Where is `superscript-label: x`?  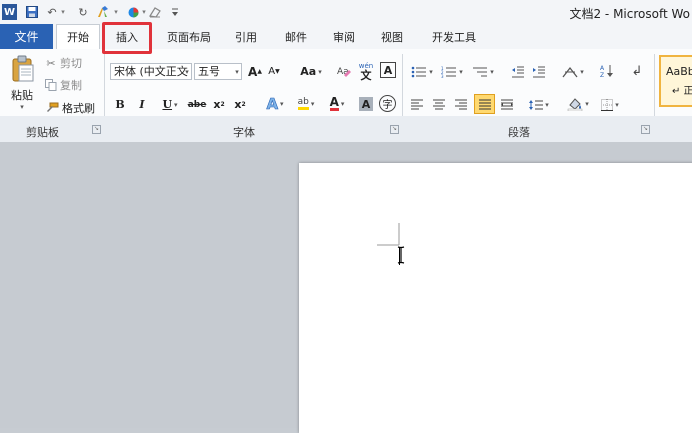 superscript-label: x is located at coordinates (238, 104).